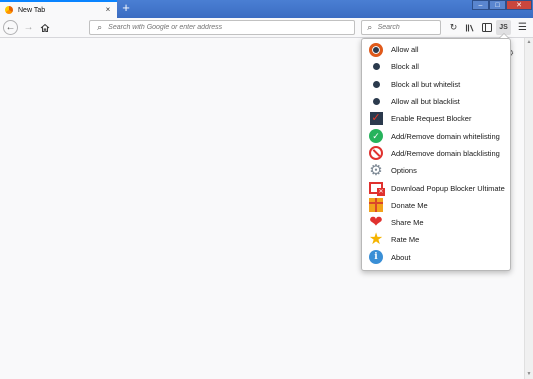 The height and width of the screenshot is (379, 533). Describe the element at coordinates (448, 188) in the screenshot. I see `menu-item-label: Download Popup Blocker Ultimate` at that location.